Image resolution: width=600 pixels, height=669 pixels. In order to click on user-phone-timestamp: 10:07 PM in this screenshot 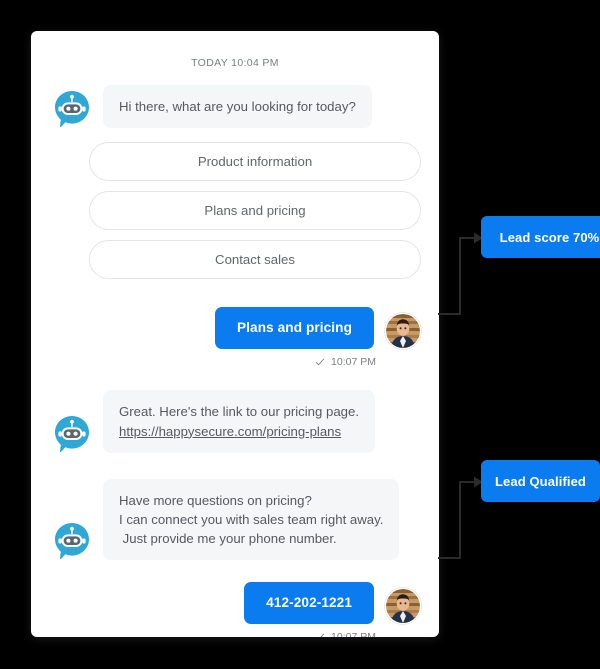, I will do `click(353, 634)`.